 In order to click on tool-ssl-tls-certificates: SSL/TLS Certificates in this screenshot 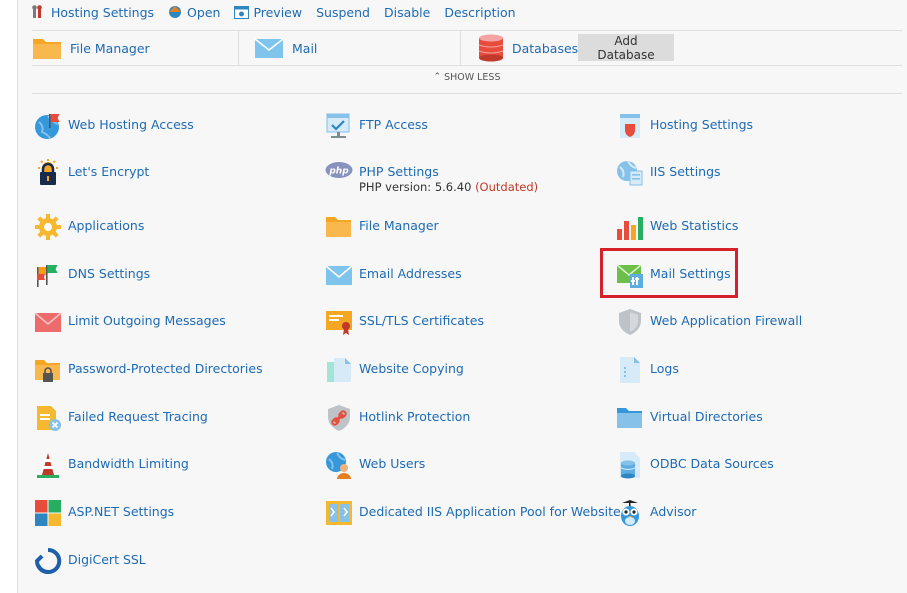, I will do `click(404, 322)`.